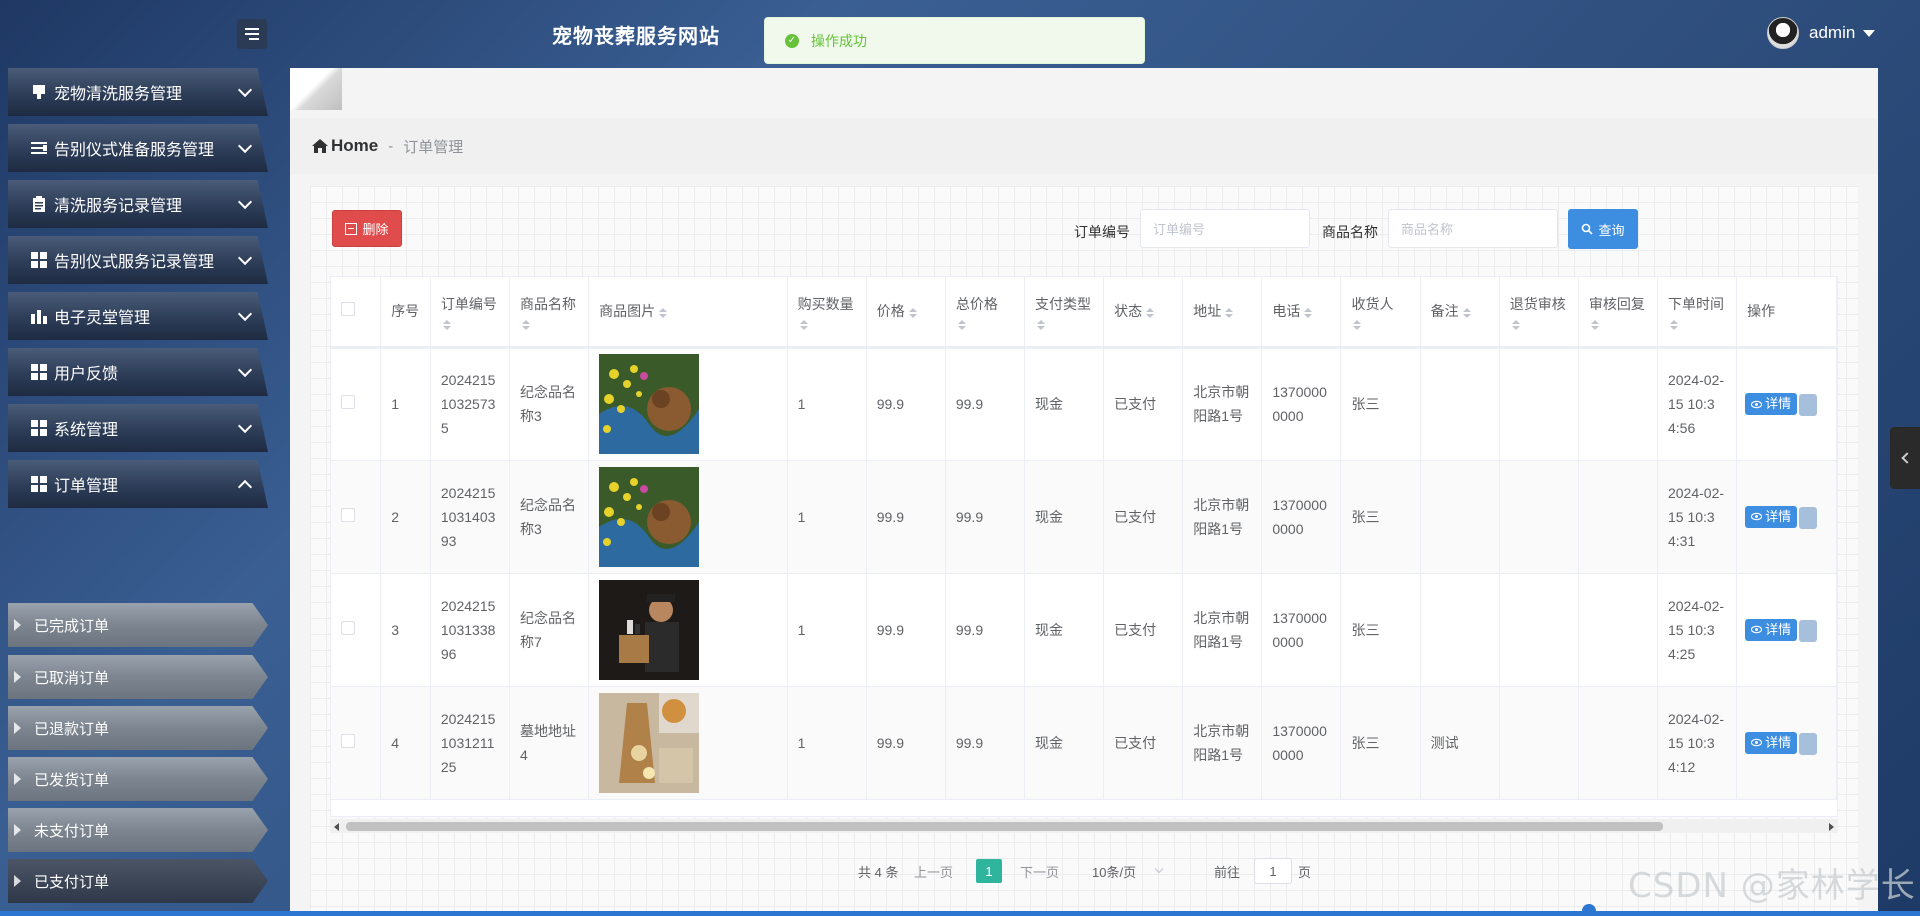 This screenshot has height=916, width=1920. What do you see at coordinates (138, 148) in the screenshot?
I see `sidebar-item-farewell-prep: 告别仪式准备服务管理` at bounding box center [138, 148].